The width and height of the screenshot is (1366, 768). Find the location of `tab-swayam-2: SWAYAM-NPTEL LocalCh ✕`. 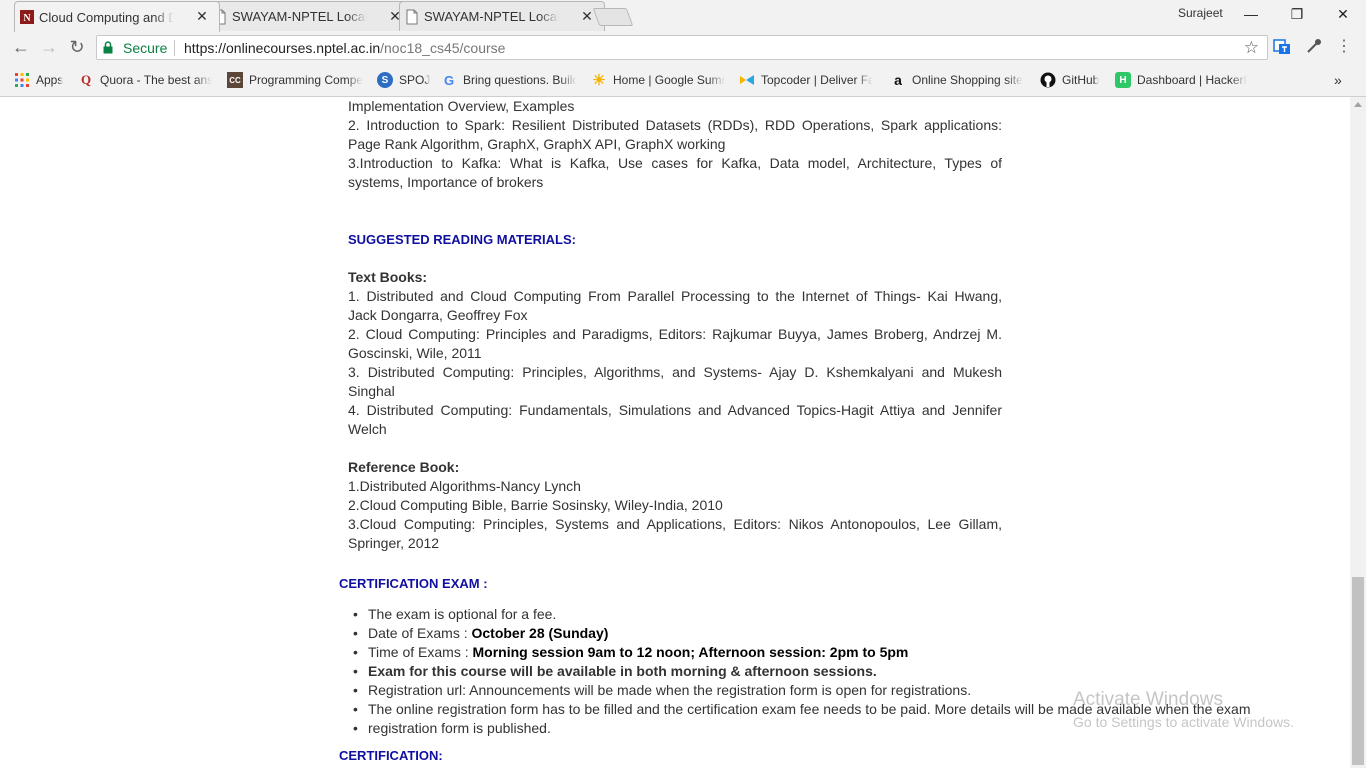

tab-swayam-2: SWAYAM-NPTEL LocalCh ✕ is located at coordinates (502, 16).